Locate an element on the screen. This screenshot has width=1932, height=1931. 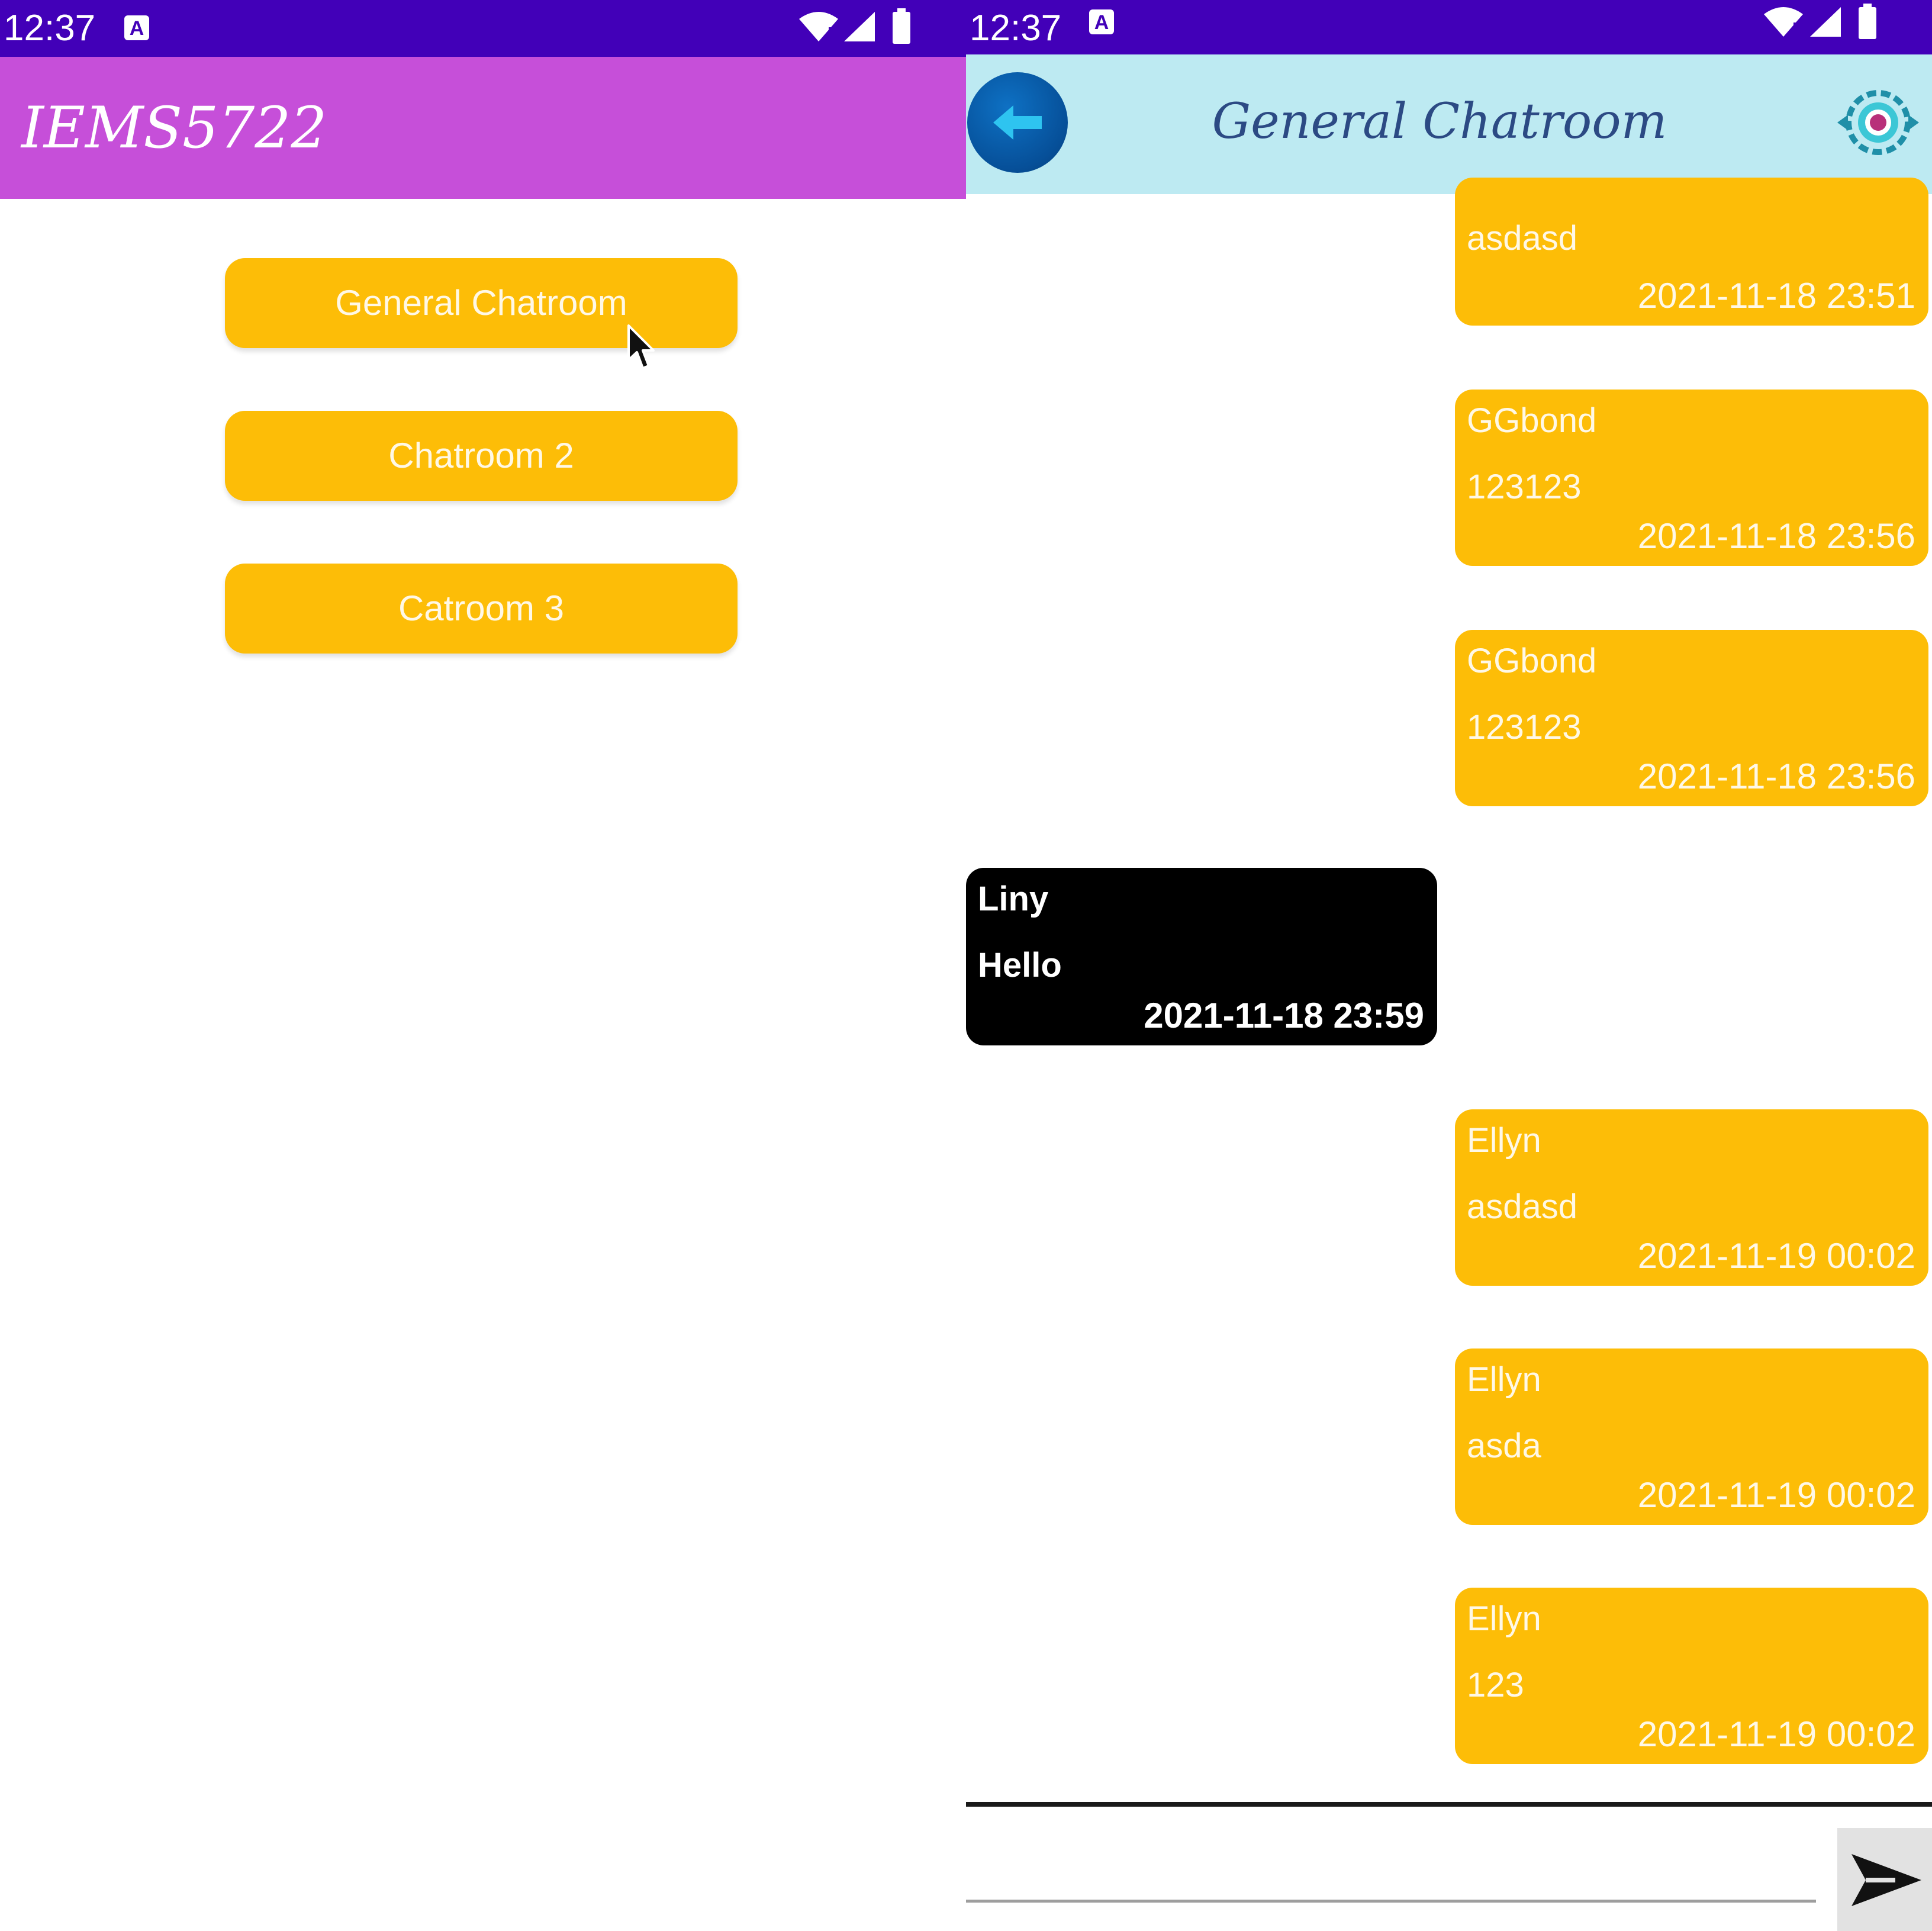
general-chatroom-button: General Chatroom is located at coordinates (481, 303).